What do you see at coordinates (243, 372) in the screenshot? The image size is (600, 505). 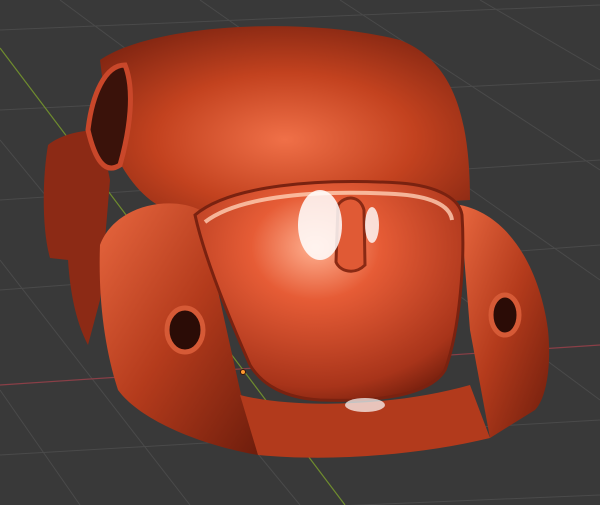 I see `origin-marker` at bounding box center [243, 372].